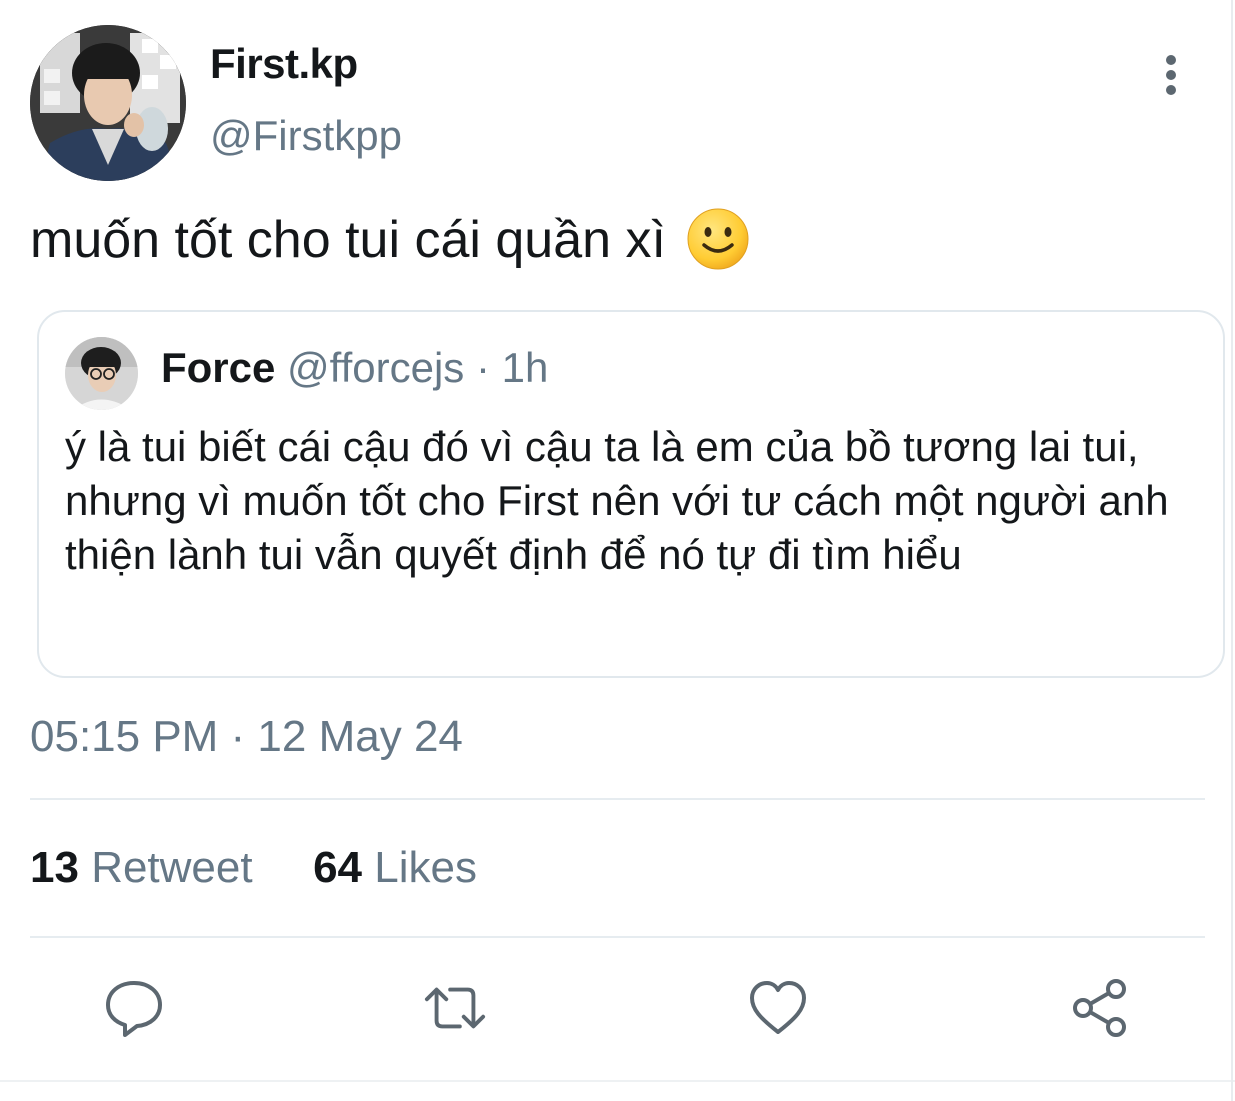 This screenshot has width=1235, height=1101. I want to click on quoted-tweet-header: Force @fforcejs · 1h, so click(354, 368).